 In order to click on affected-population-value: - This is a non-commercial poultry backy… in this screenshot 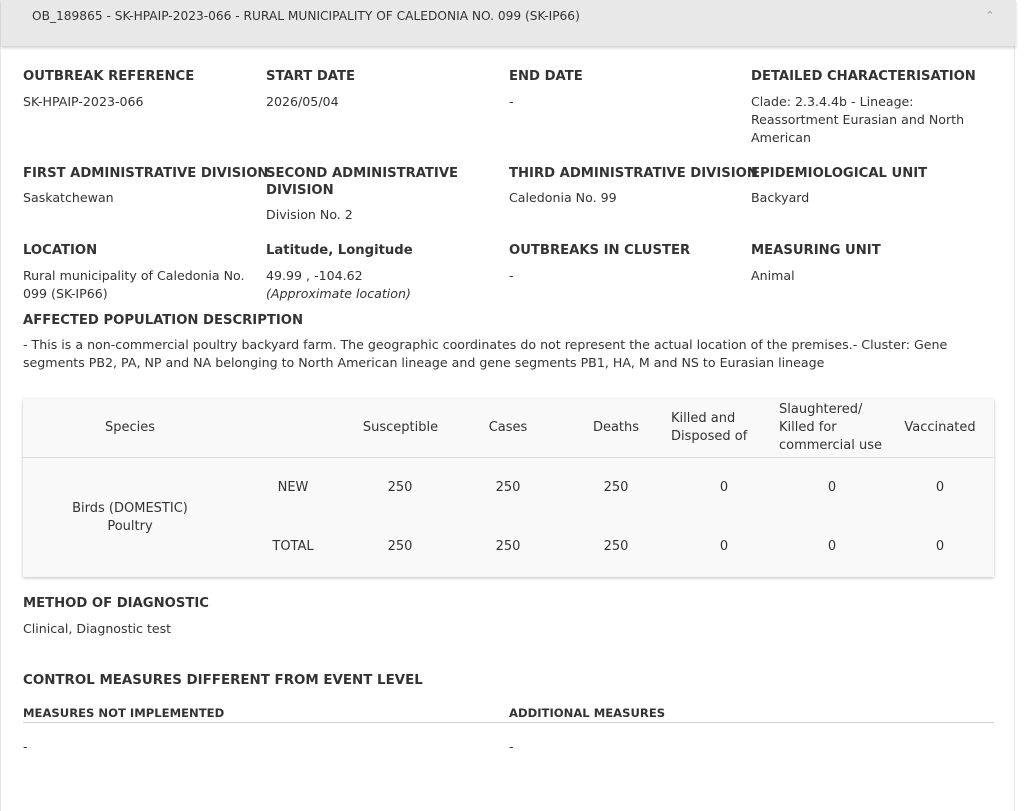, I will do `click(485, 353)`.